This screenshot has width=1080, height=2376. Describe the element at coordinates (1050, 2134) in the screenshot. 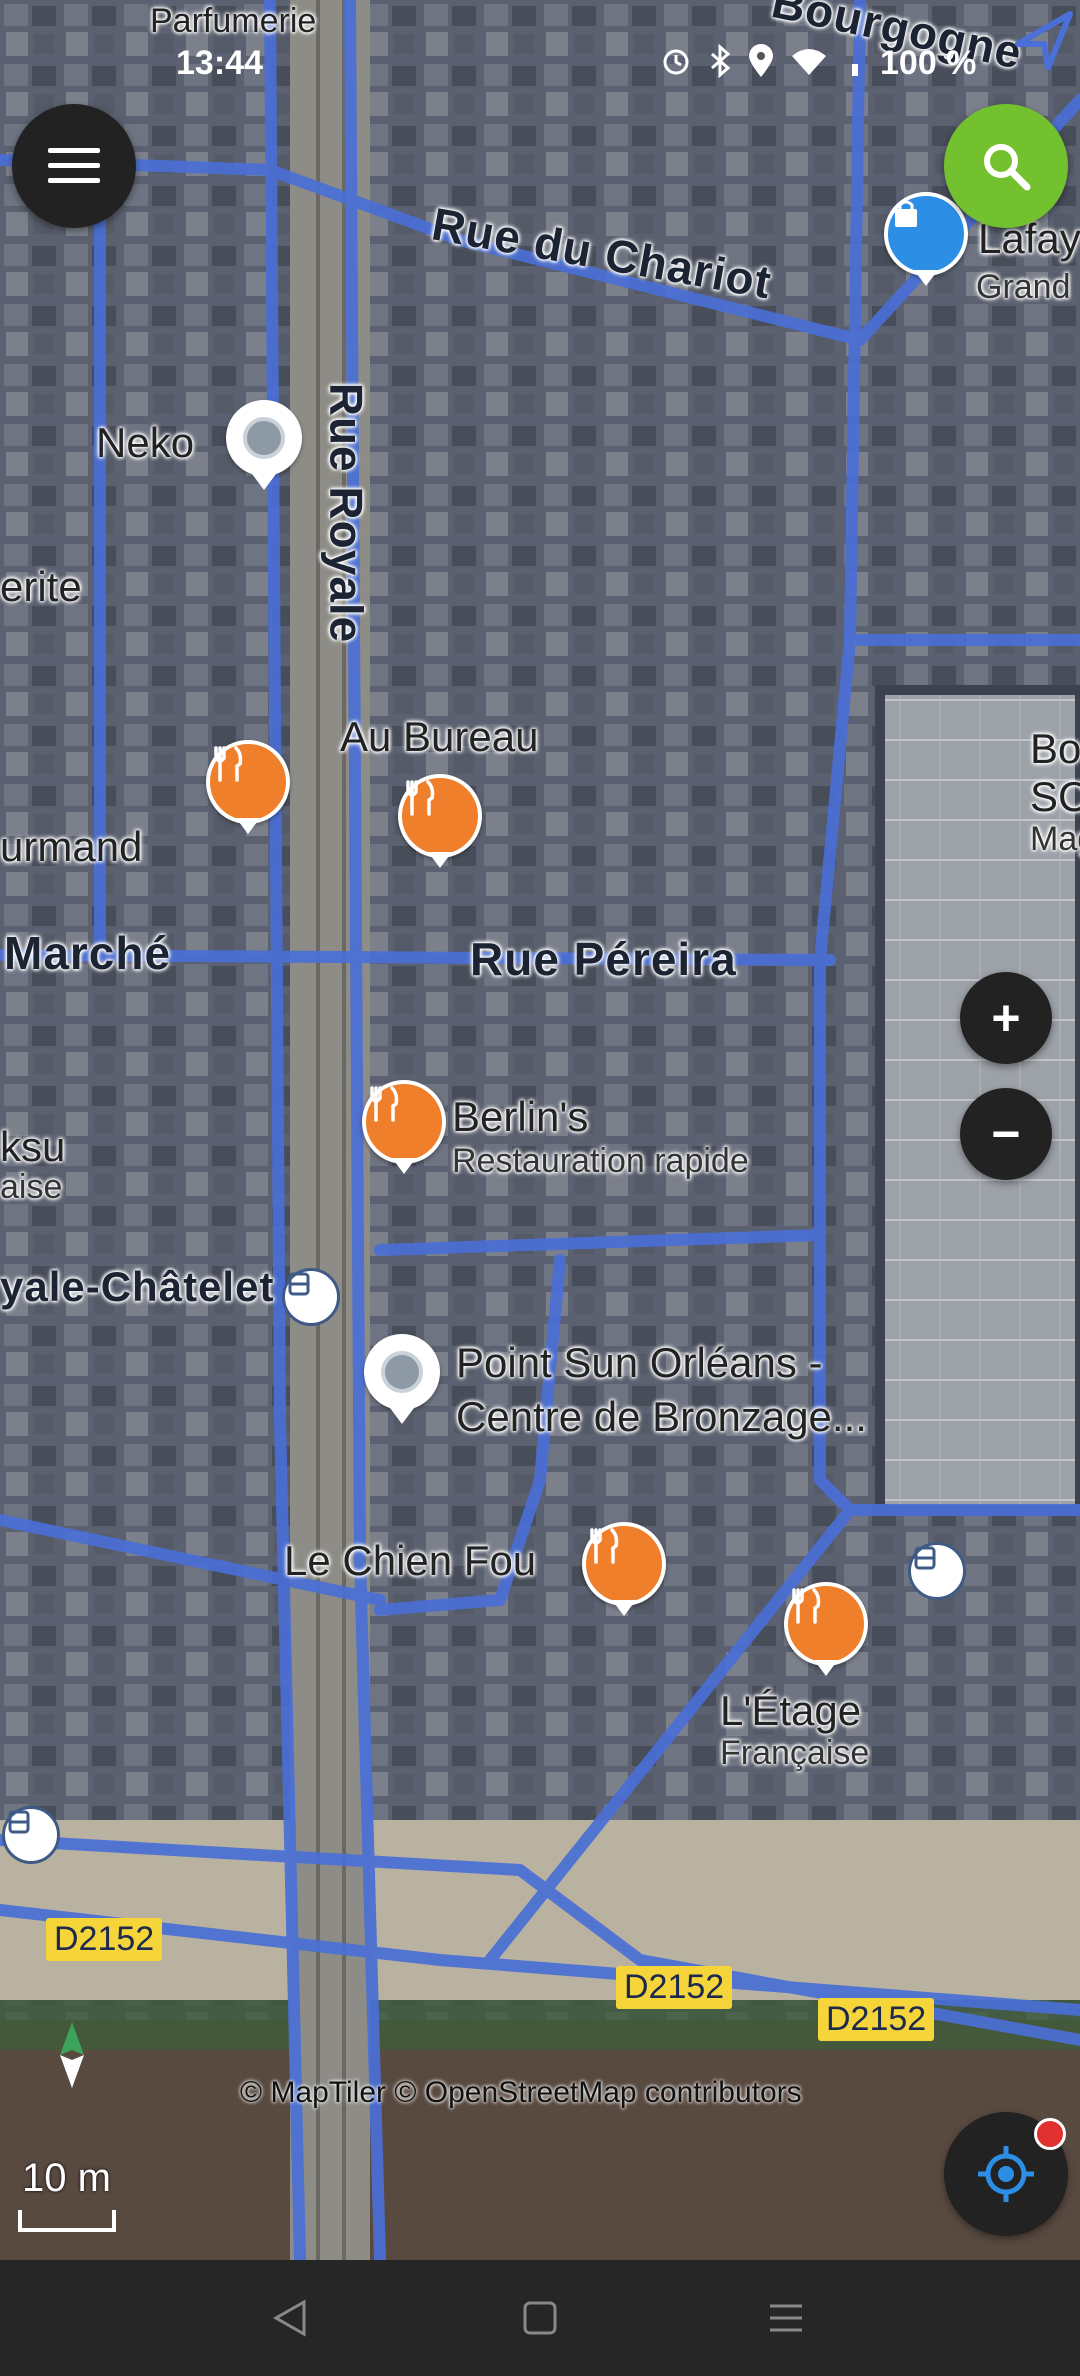

I see `recording-indicator` at that location.